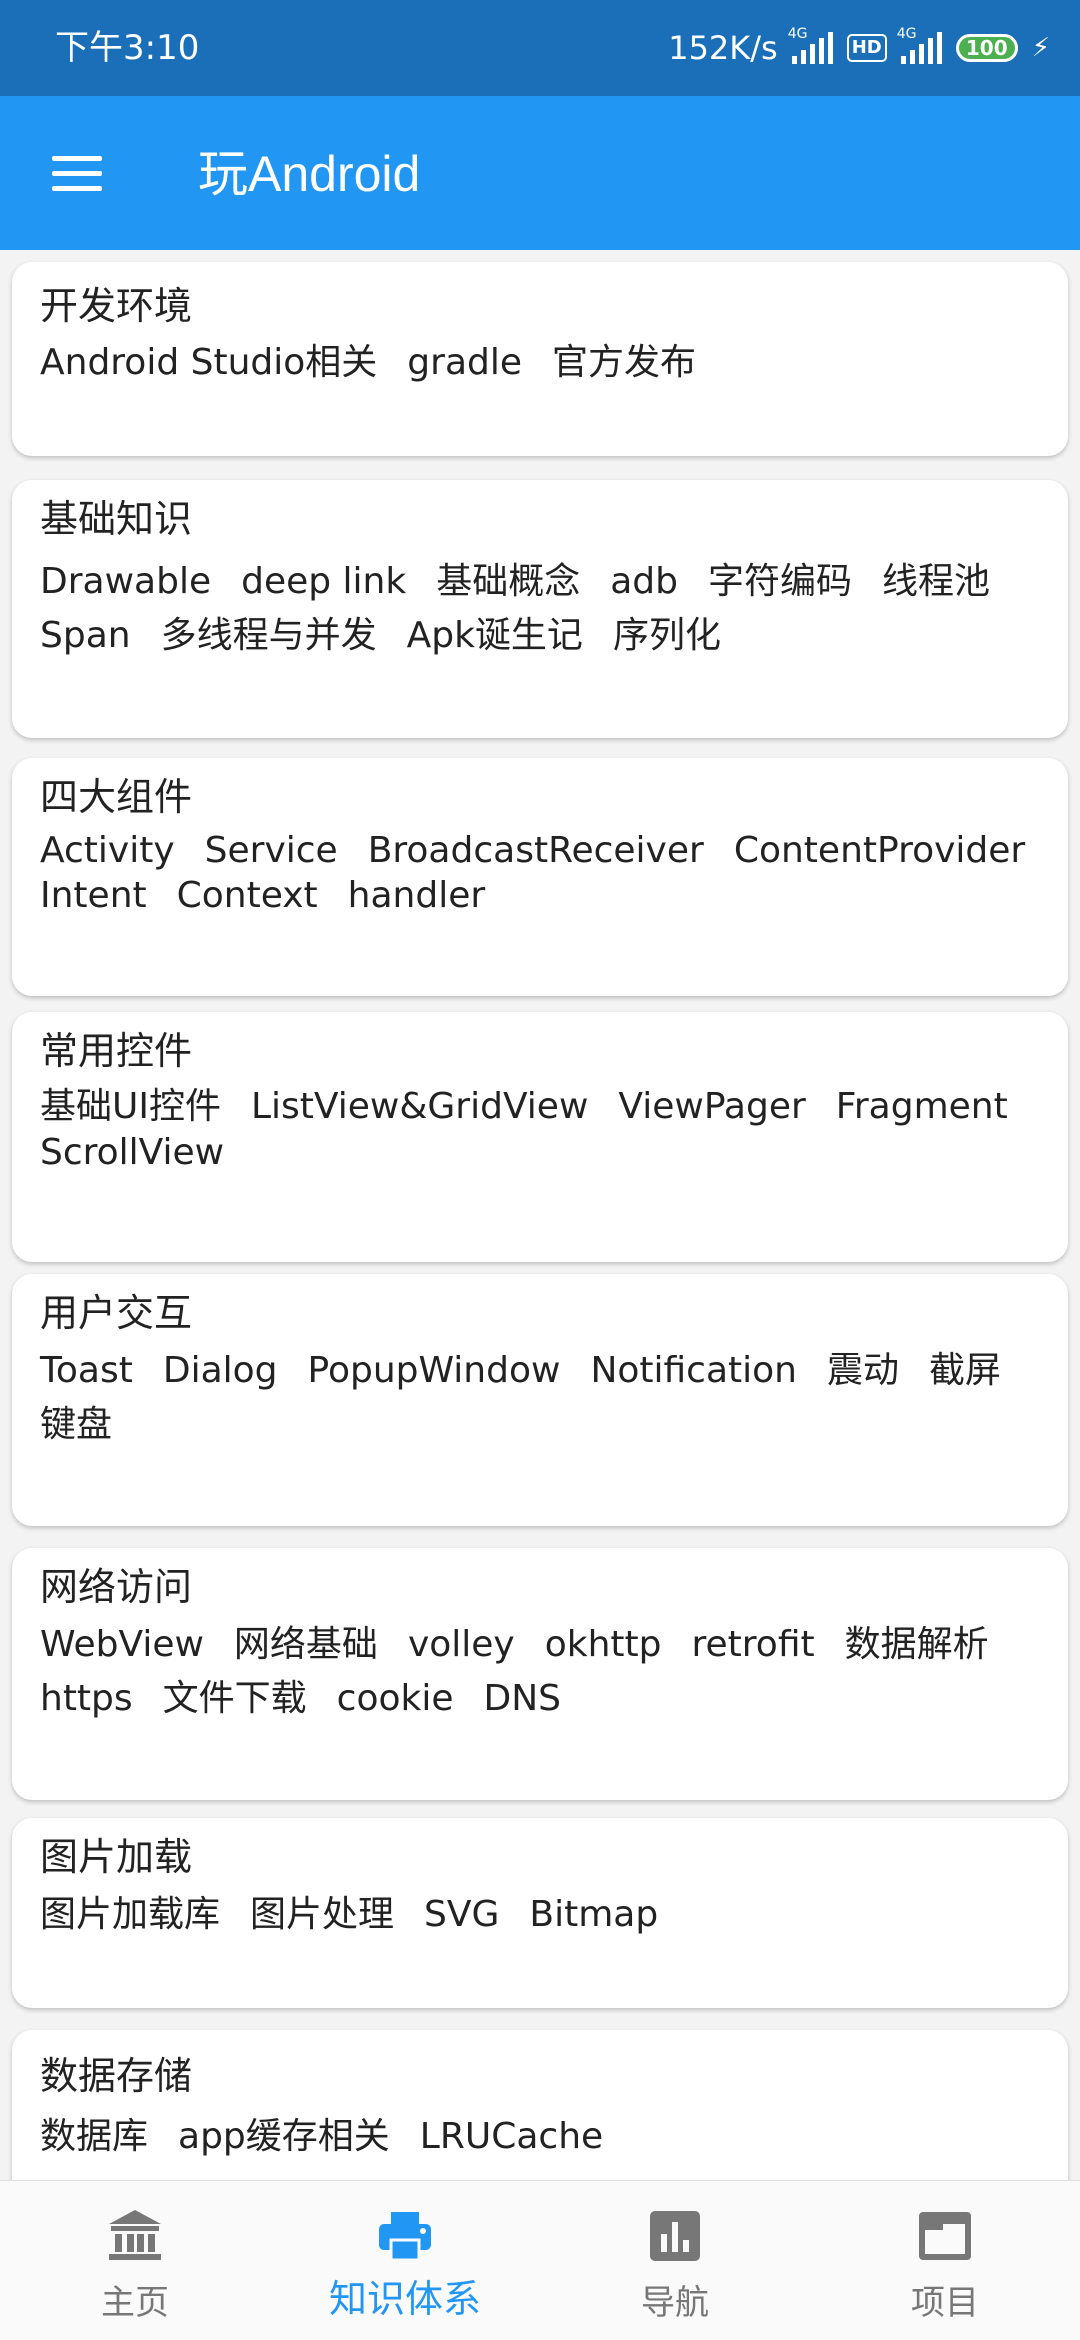 This screenshot has height=2340, width=1080. Describe the element at coordinates (675, 2236) in the screenshot. I see `bar-chart-icon` at that location.